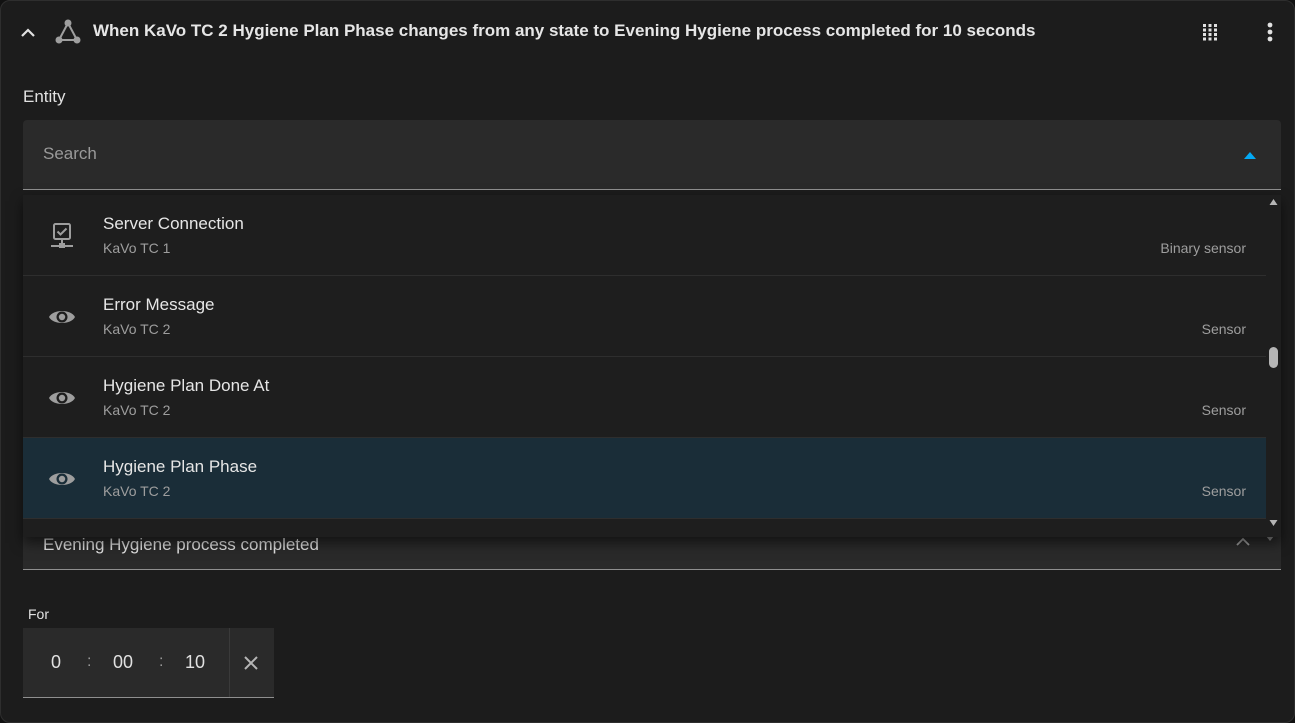  Describe the element at coordinates (148, 663) in the screenshot. I see `duration-input: 0 : 00 : 10` at that location.